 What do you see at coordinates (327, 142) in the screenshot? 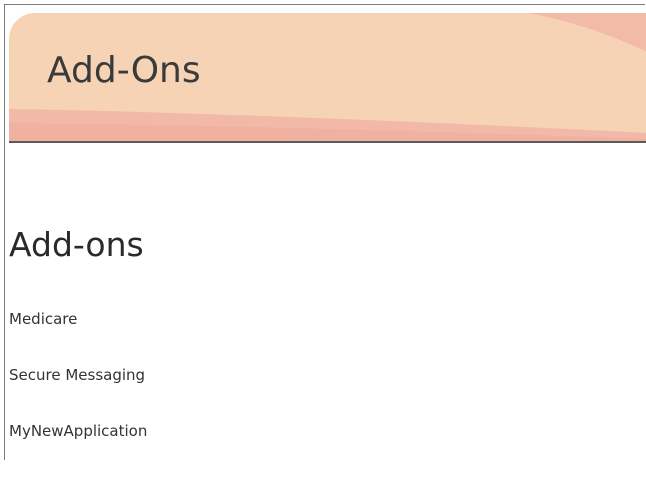
I see `header-divider` at bounding box center [327, 142].